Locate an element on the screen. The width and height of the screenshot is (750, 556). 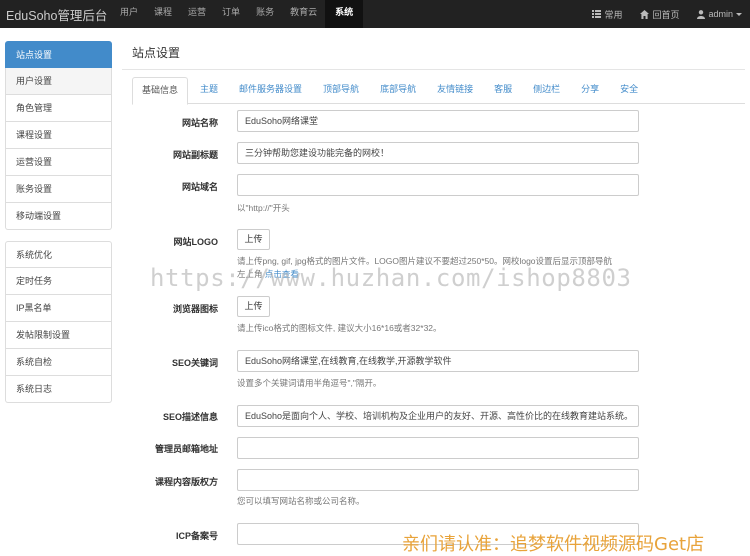
sidebar-item-self-check: 系统自检 is located at coordinates (58, 362).